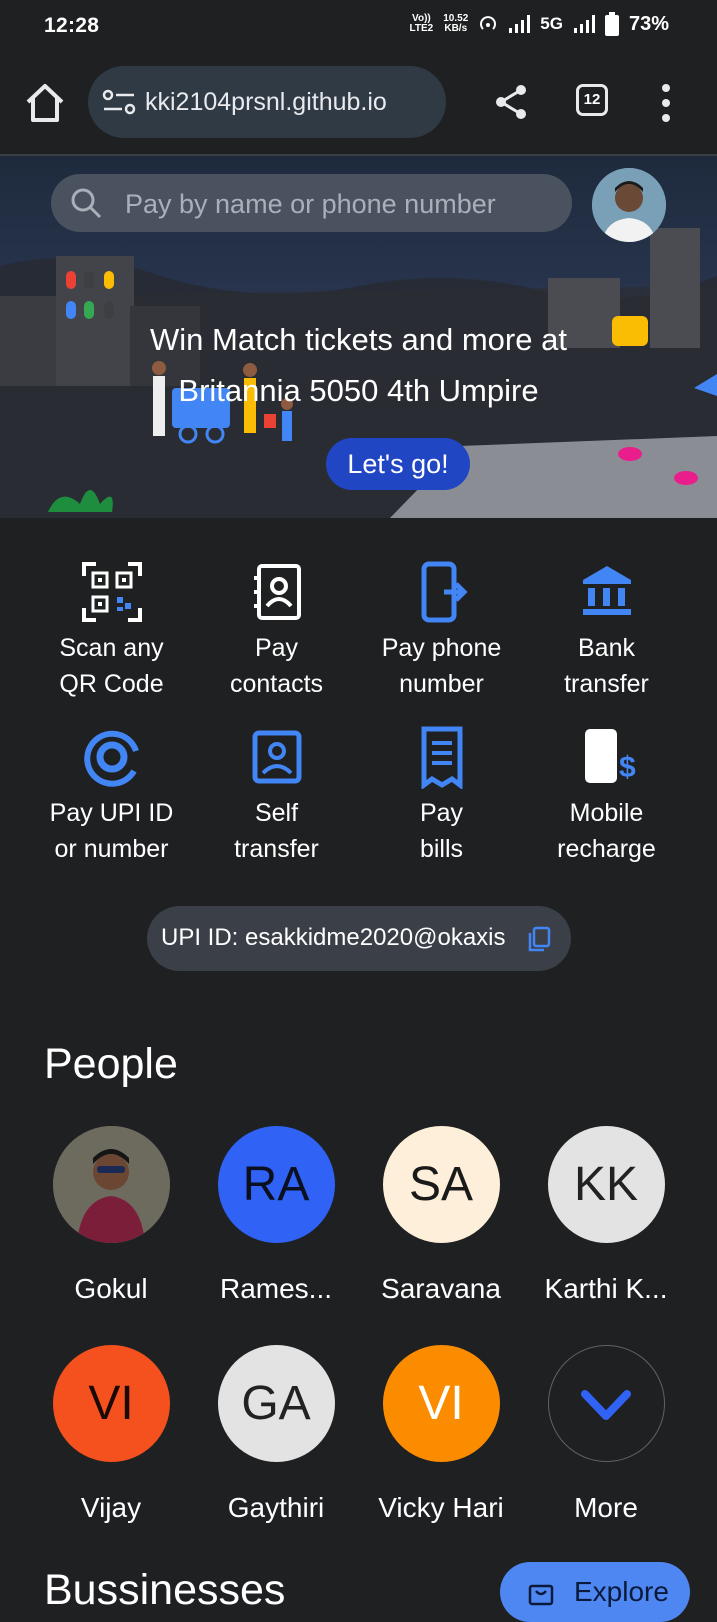 Image resolution: width=717 pixels, height=1622 pixels. What do you see at coordinates (45, 103) in the screenshot?
I see `home-icon` at bounding box center [45, 103].